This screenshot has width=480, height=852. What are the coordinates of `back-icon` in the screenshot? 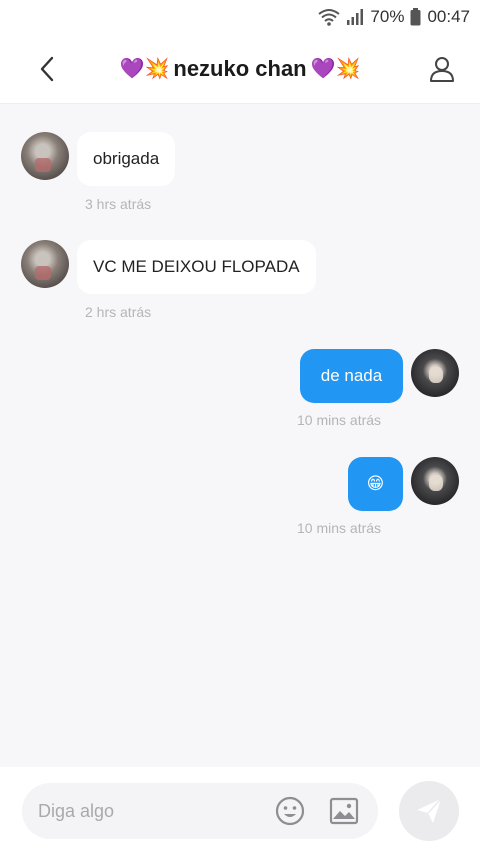 It's located at (47, 69).